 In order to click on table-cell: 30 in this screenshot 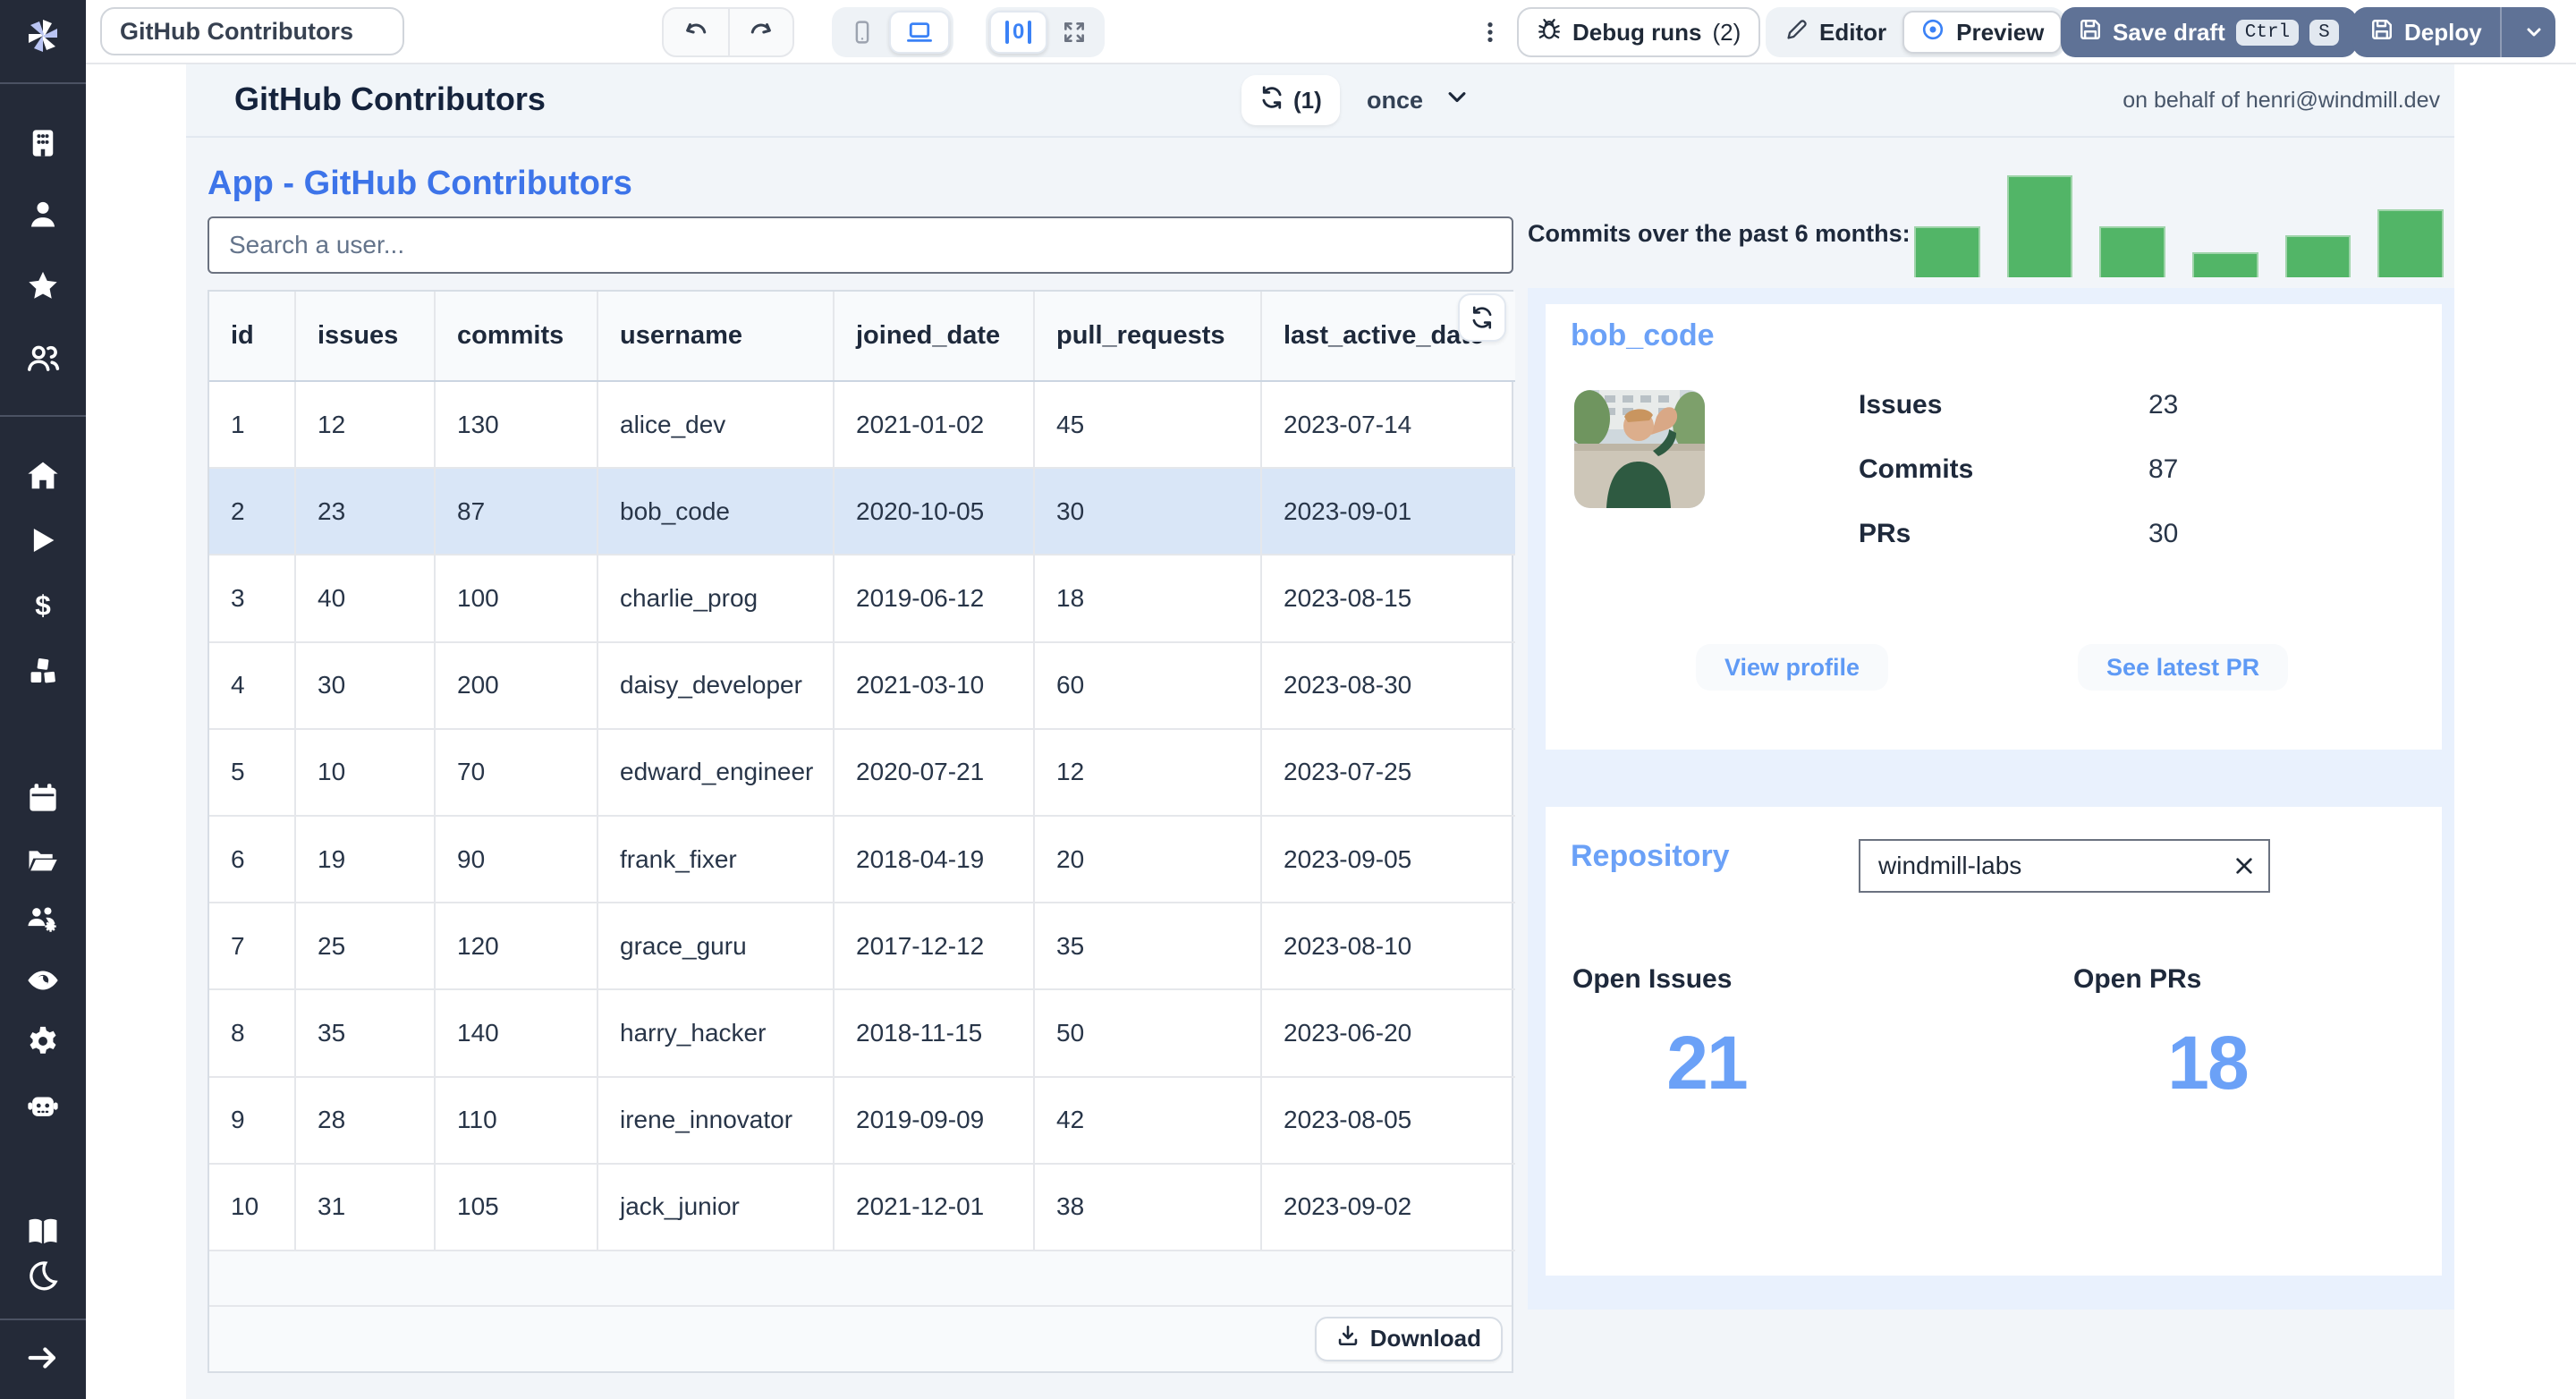, I will do `click(365, 685)`.